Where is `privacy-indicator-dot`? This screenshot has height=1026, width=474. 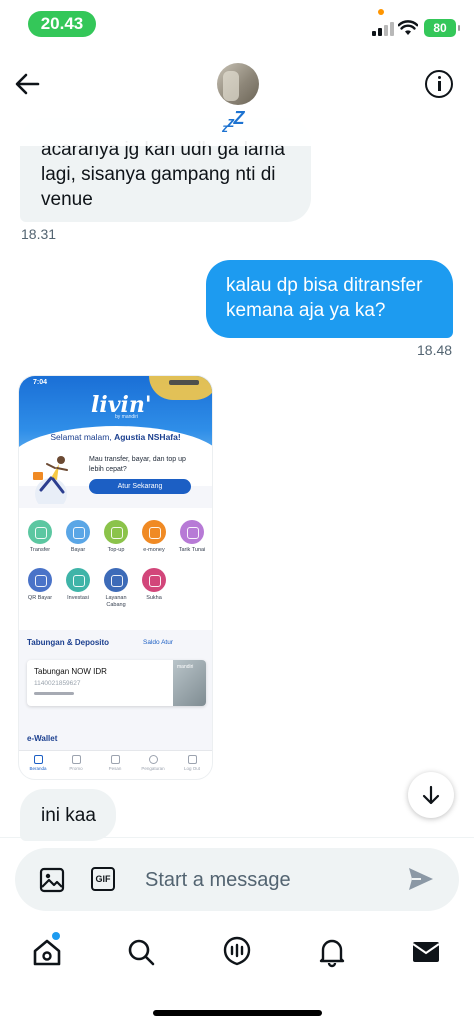 privacy-indicator-dot is located at coordinates (381, 12).